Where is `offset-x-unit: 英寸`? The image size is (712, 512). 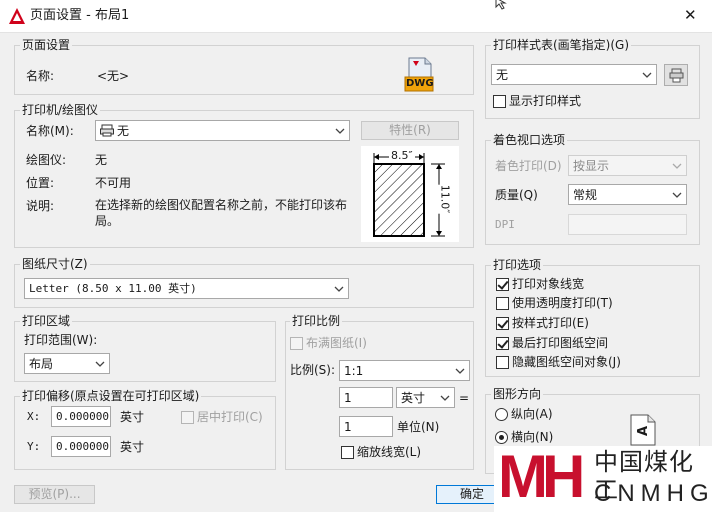 offset-x-unit: 英寸 is located at coordinates (132, 417).